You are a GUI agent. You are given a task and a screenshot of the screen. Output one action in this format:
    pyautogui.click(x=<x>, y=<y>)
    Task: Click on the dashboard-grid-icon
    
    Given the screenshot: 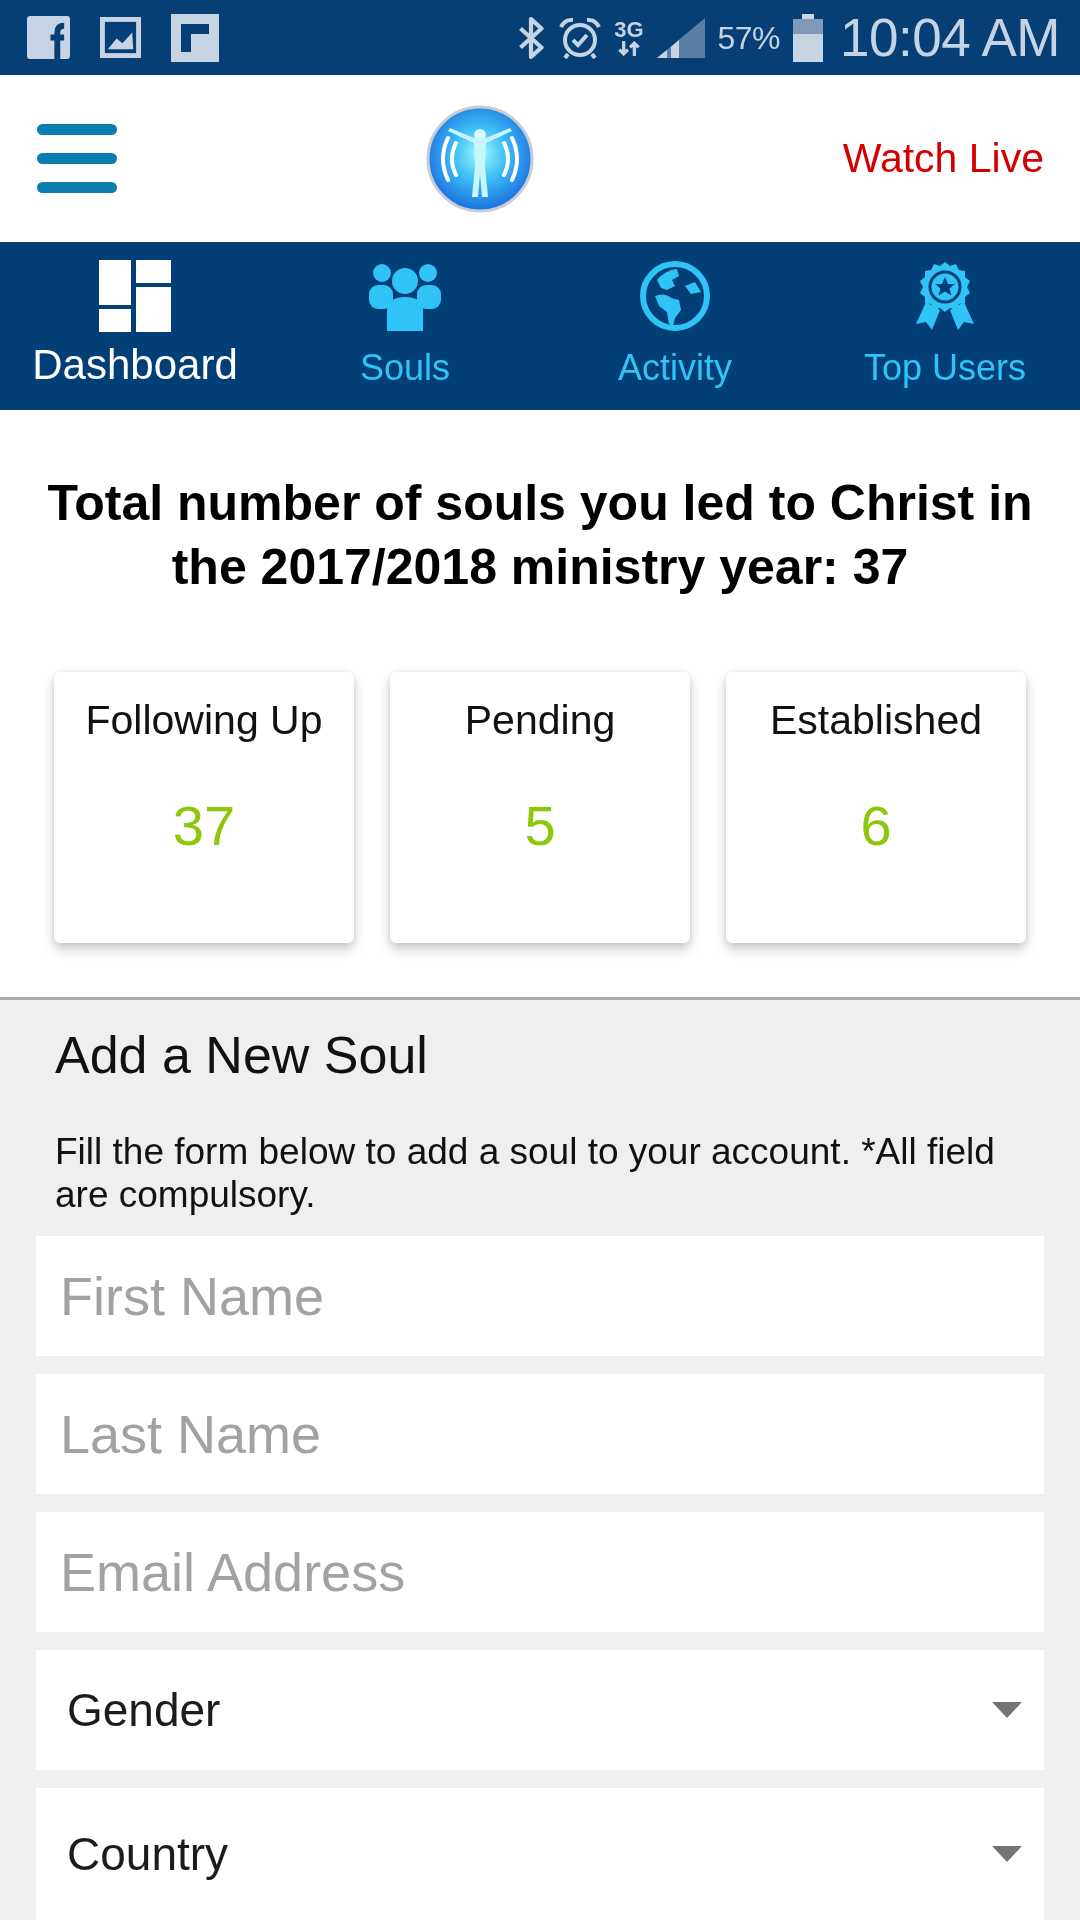 What is the action you would take?
    pyautogui.click(x=135, y=296)
    